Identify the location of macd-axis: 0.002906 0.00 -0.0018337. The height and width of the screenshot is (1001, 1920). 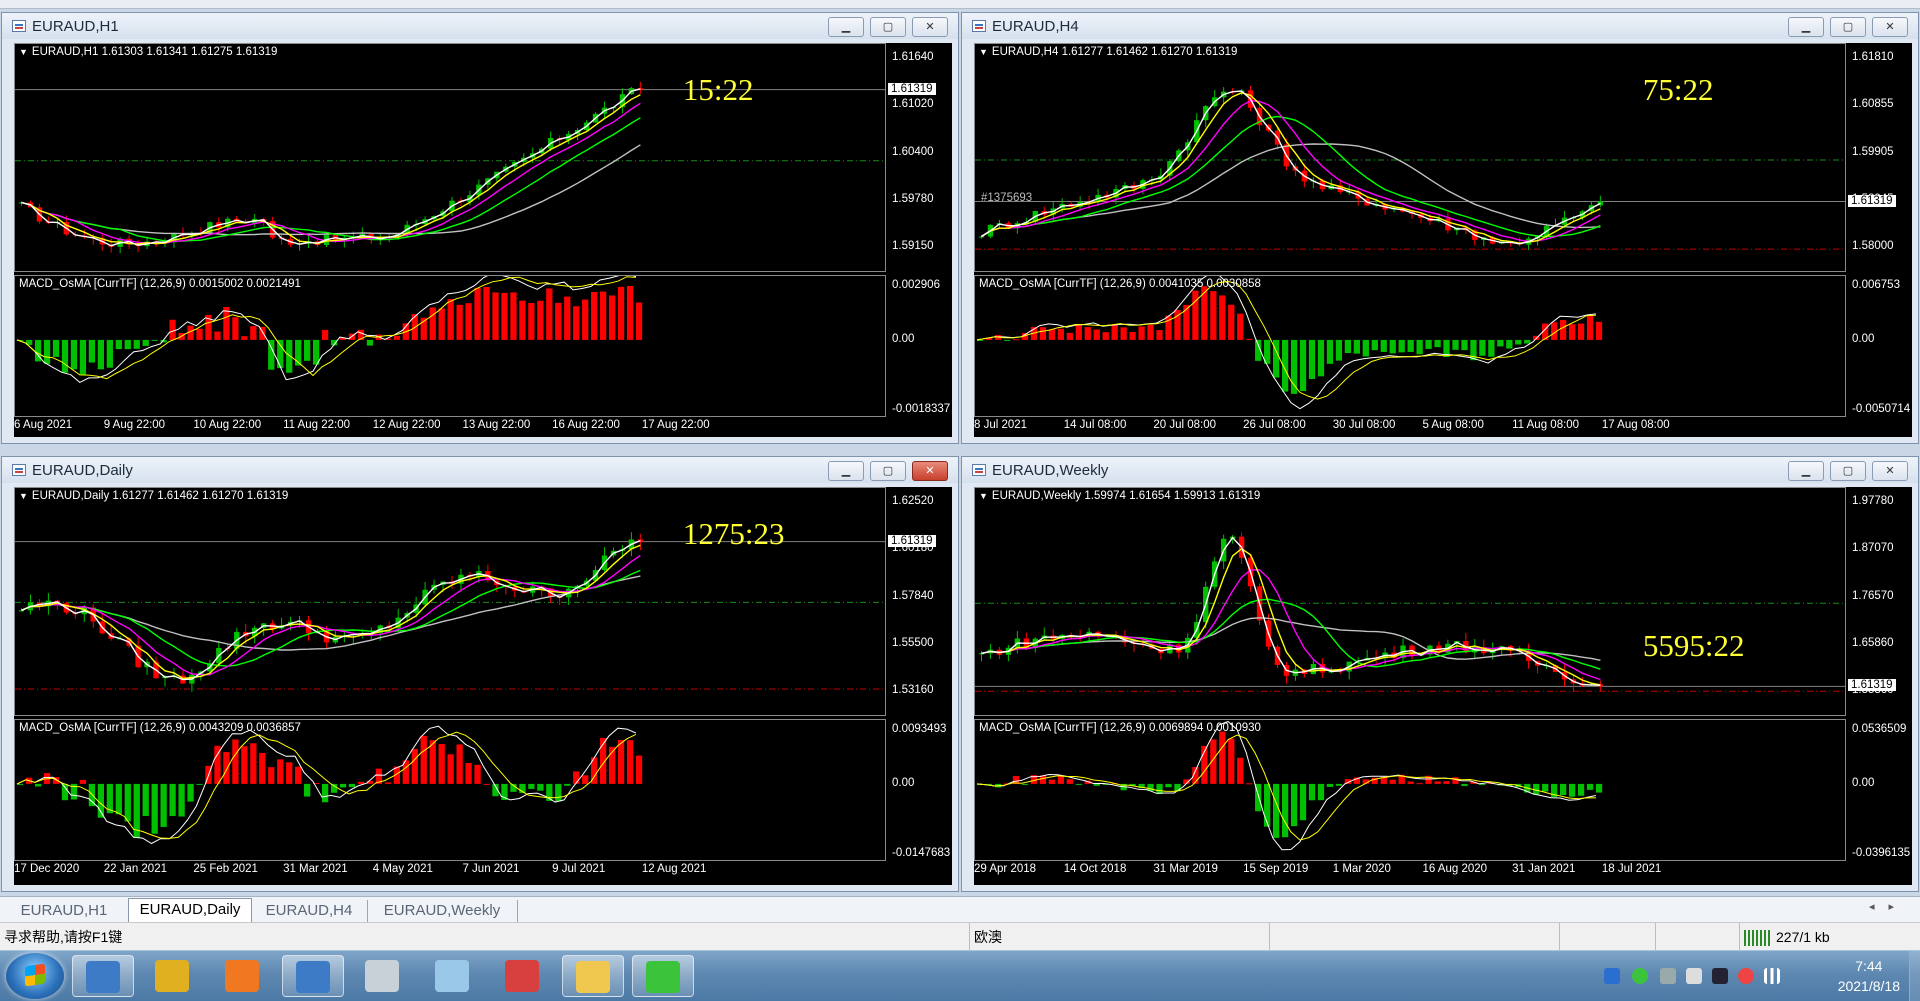
(919, 346).